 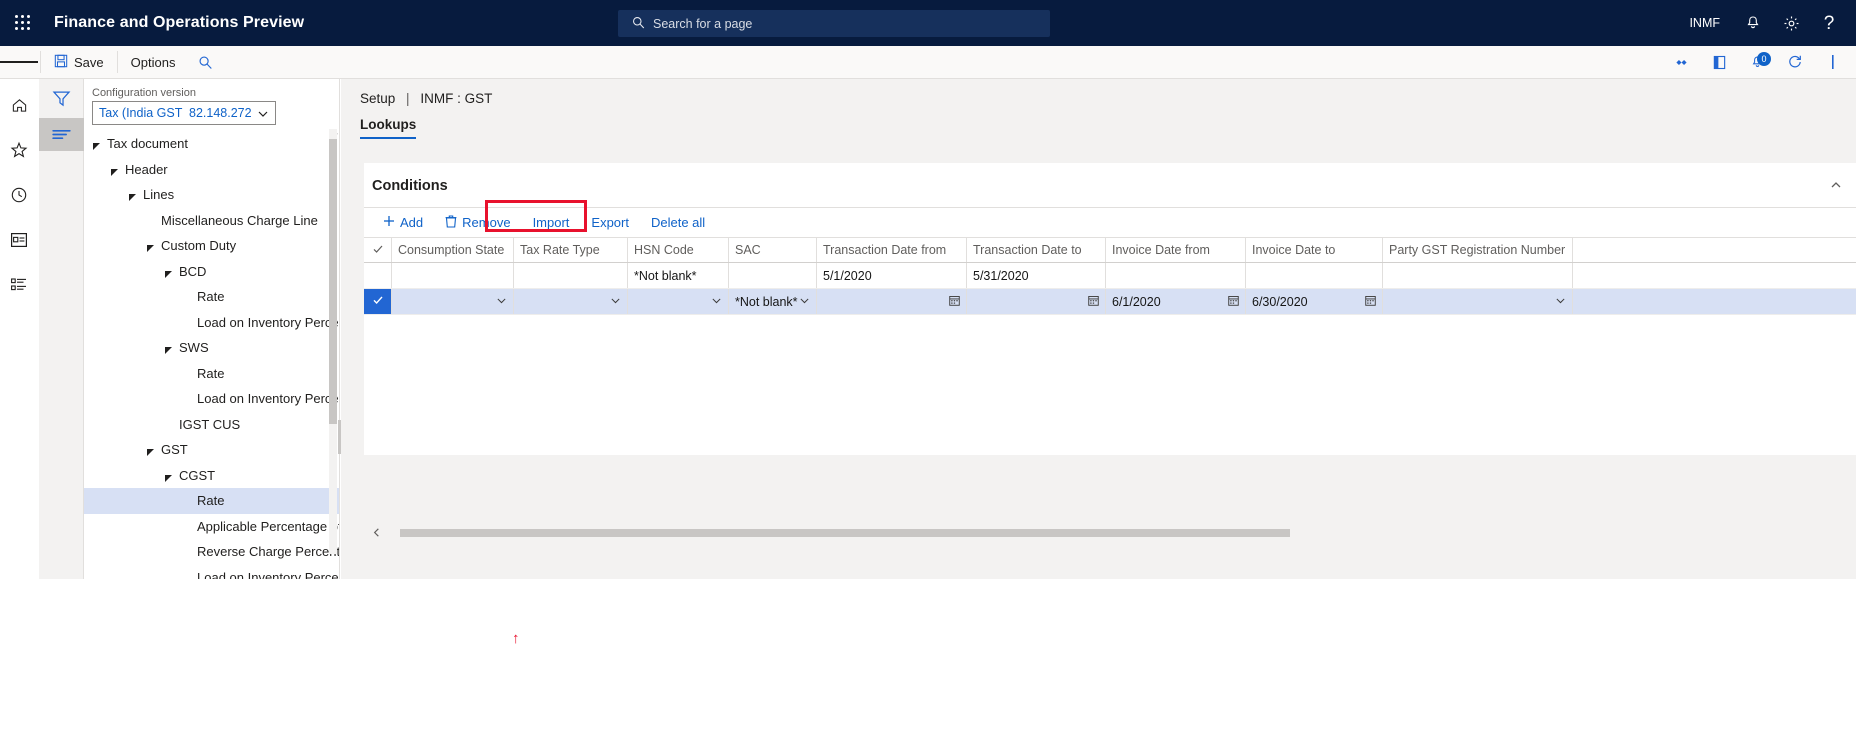 What do you see at coordinates (333, 281) in the screenshot?
I see `tree-scrollbar-thumb` at bounding box center [333, 281].